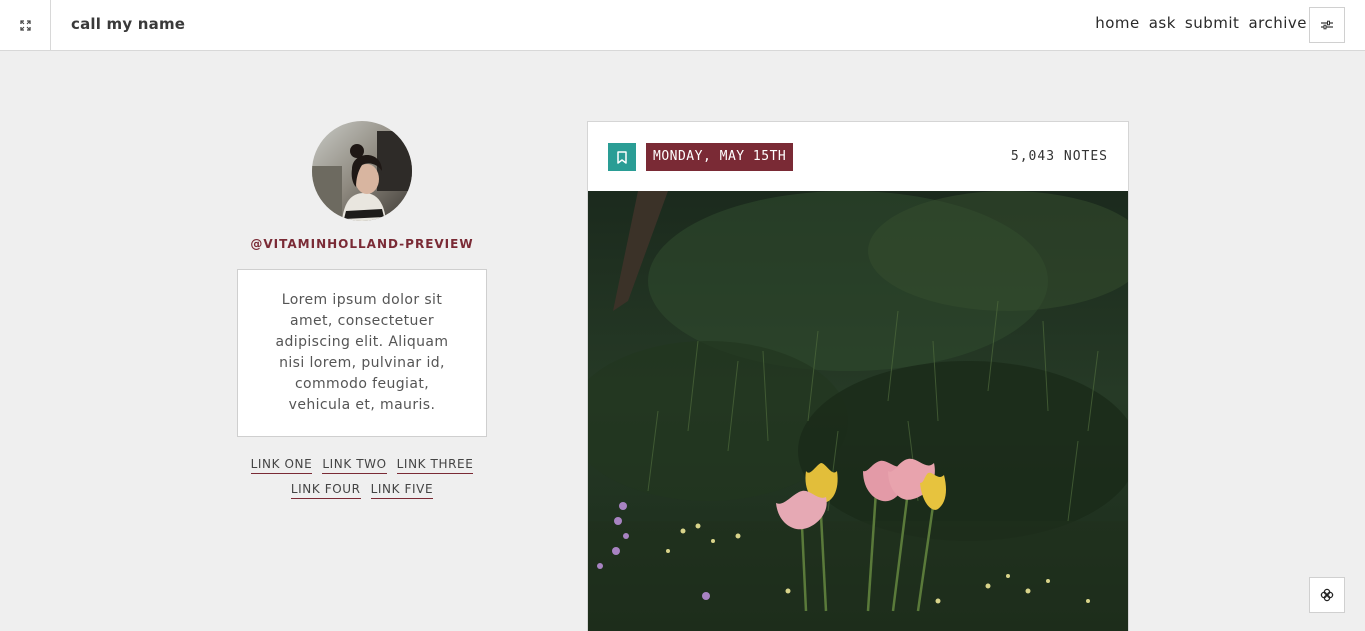 The image size is (1365, 631). What do you see at coordinates (1059, 156) in the screenshot?
I see `notes-count: 5,043 NOTES` at bounding box center [1059, 156].